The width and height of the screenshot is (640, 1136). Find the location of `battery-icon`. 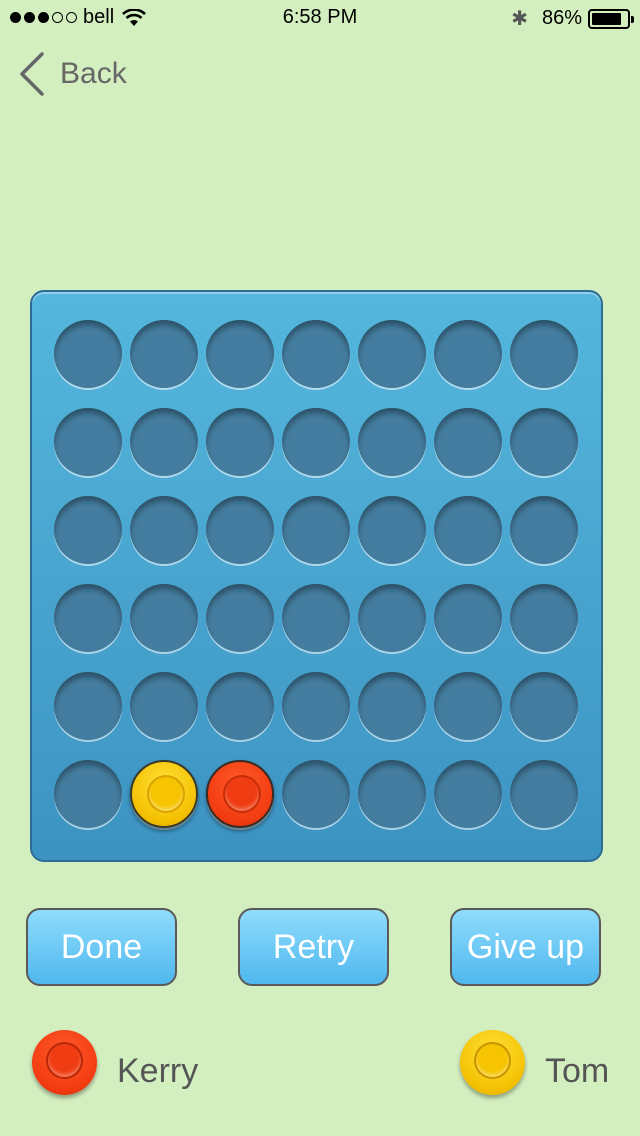

battery-icon is located at coordinates (611, 18).